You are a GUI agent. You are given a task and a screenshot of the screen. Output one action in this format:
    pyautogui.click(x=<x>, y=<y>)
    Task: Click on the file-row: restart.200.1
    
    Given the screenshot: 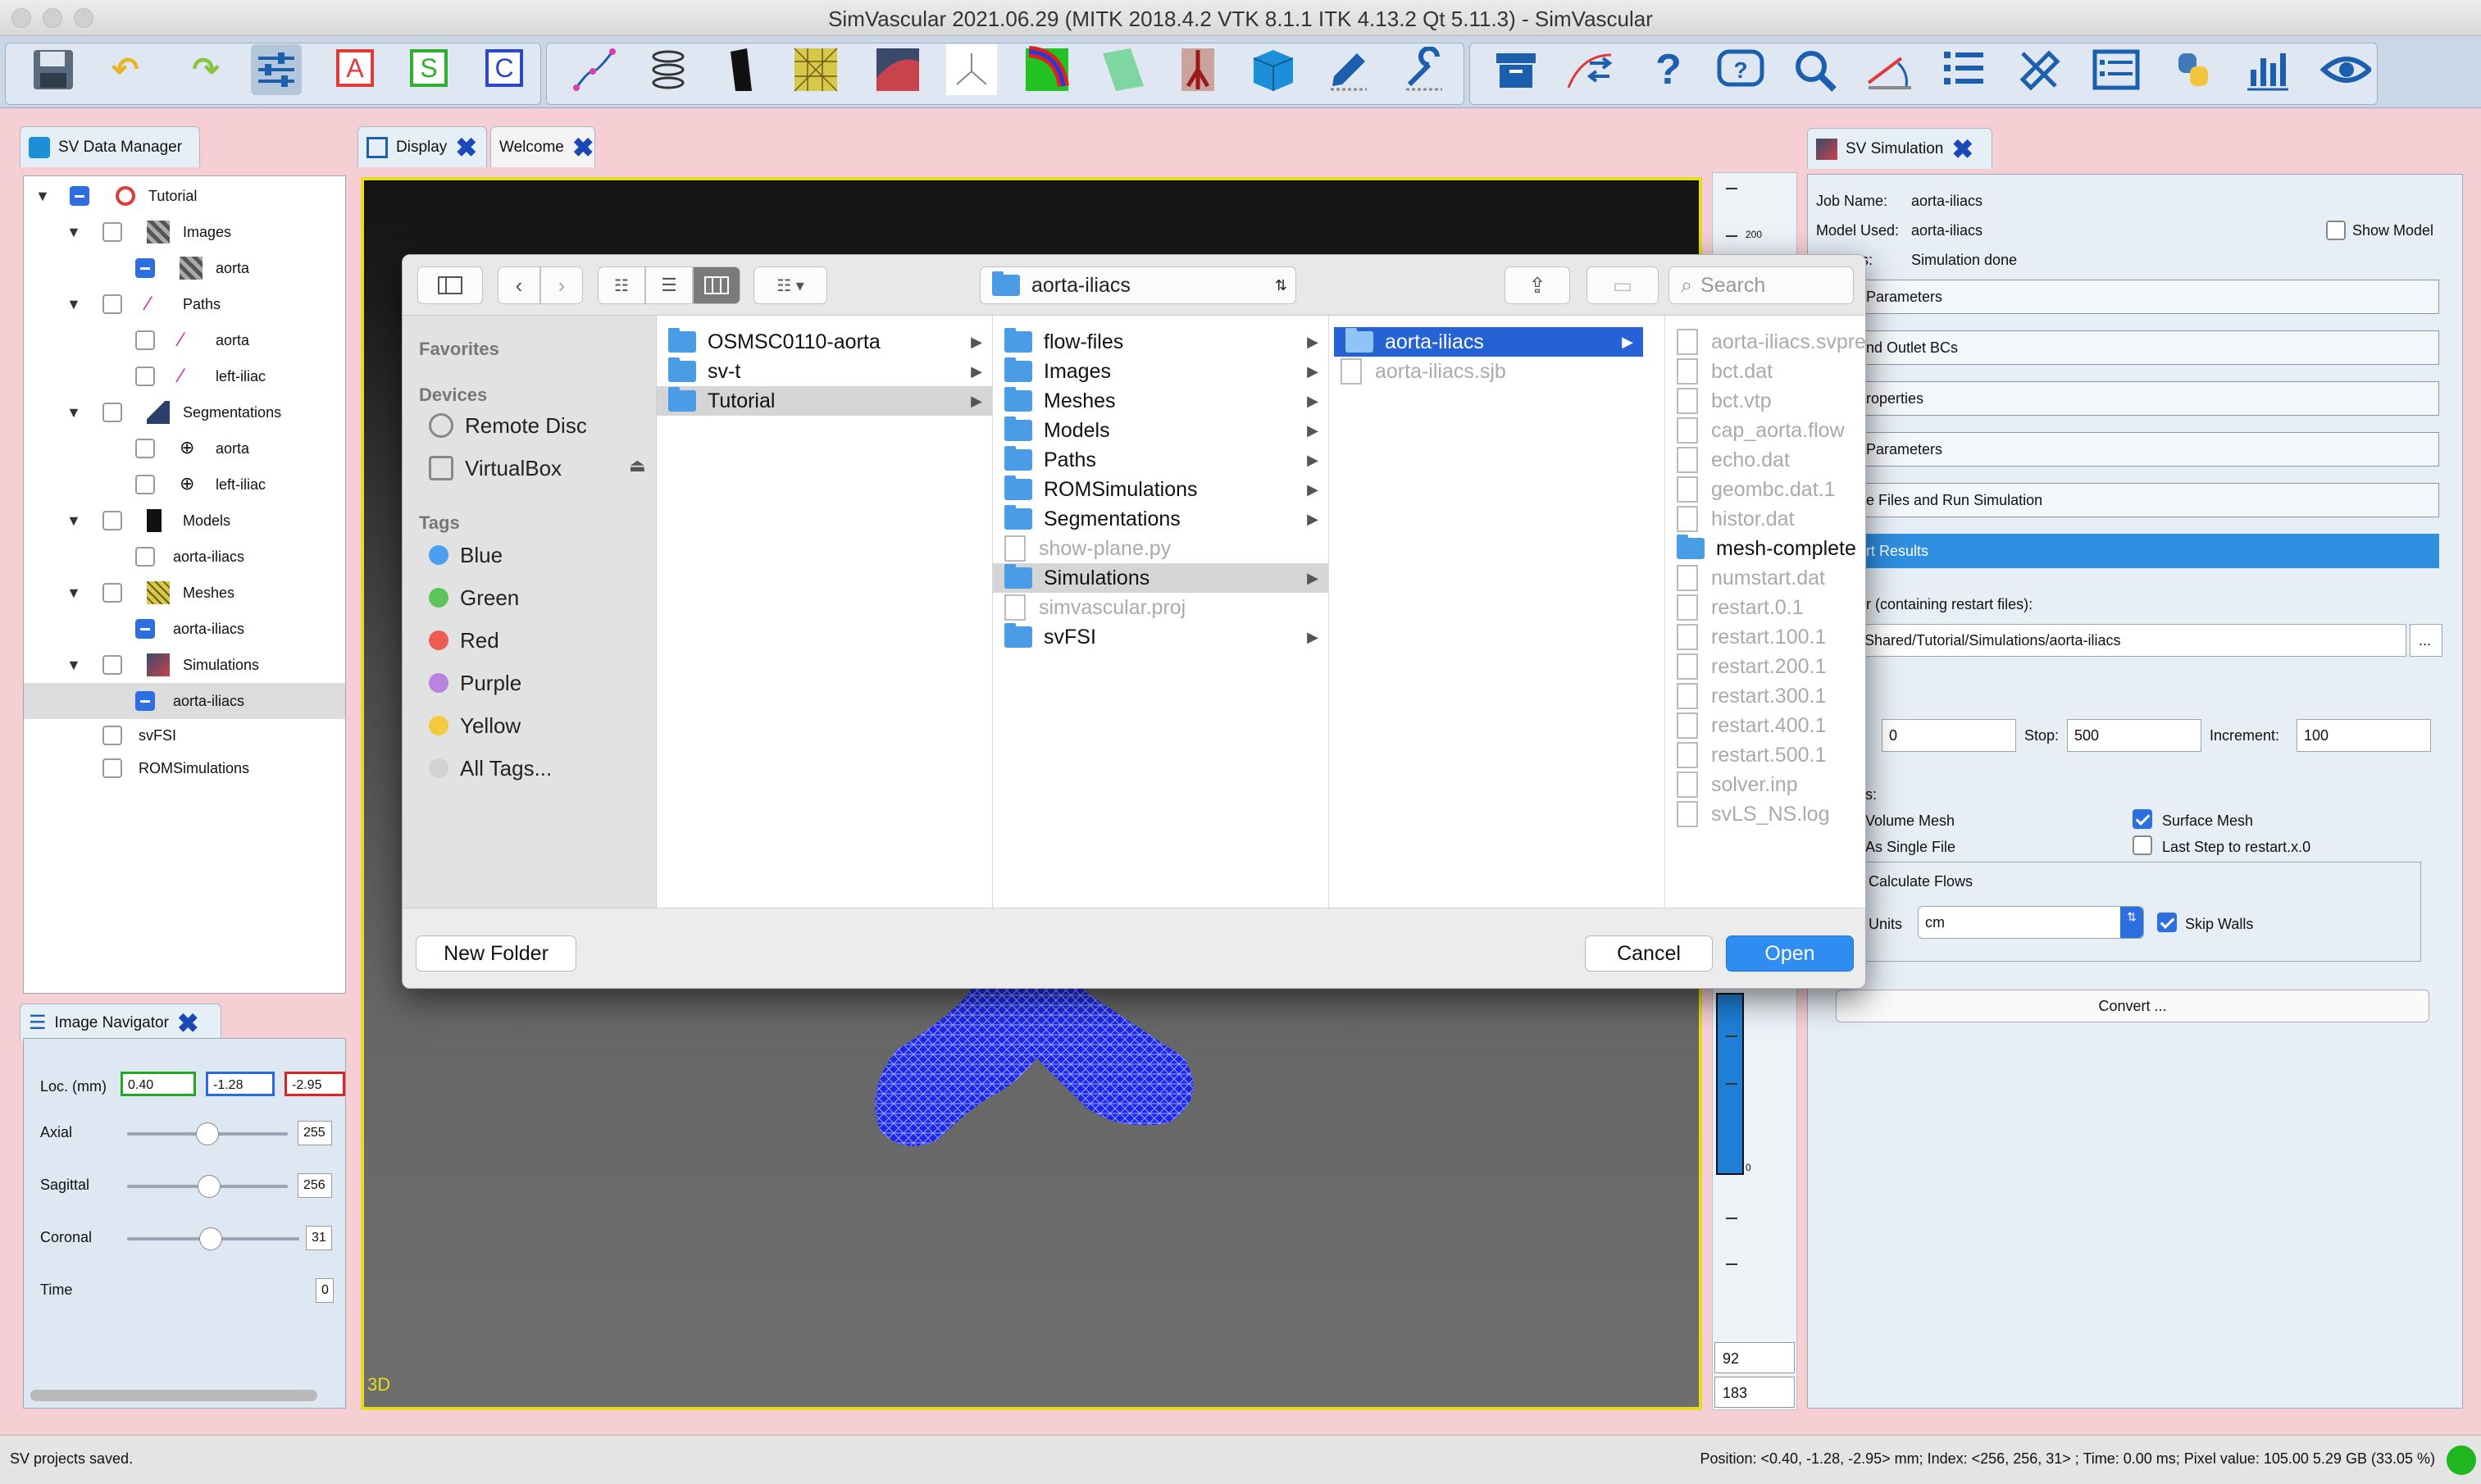 What is the action you would take?
    pyautogui.click(x=1765, y=666)
    